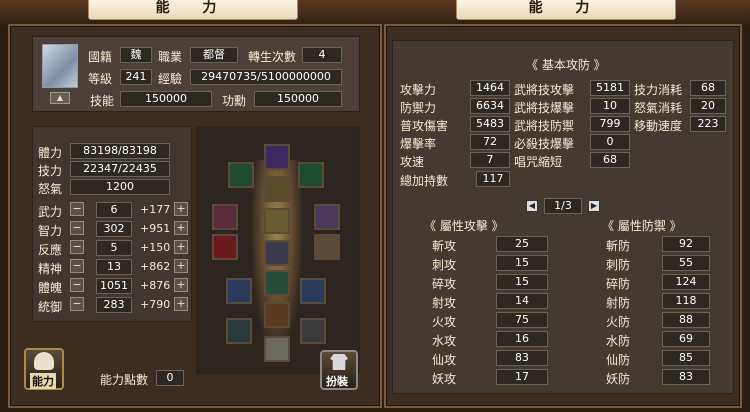  What do you see at coordinates (490, 124) in the screenshot?
I see `stat-value: 5483` at bounding box center [490, 124].